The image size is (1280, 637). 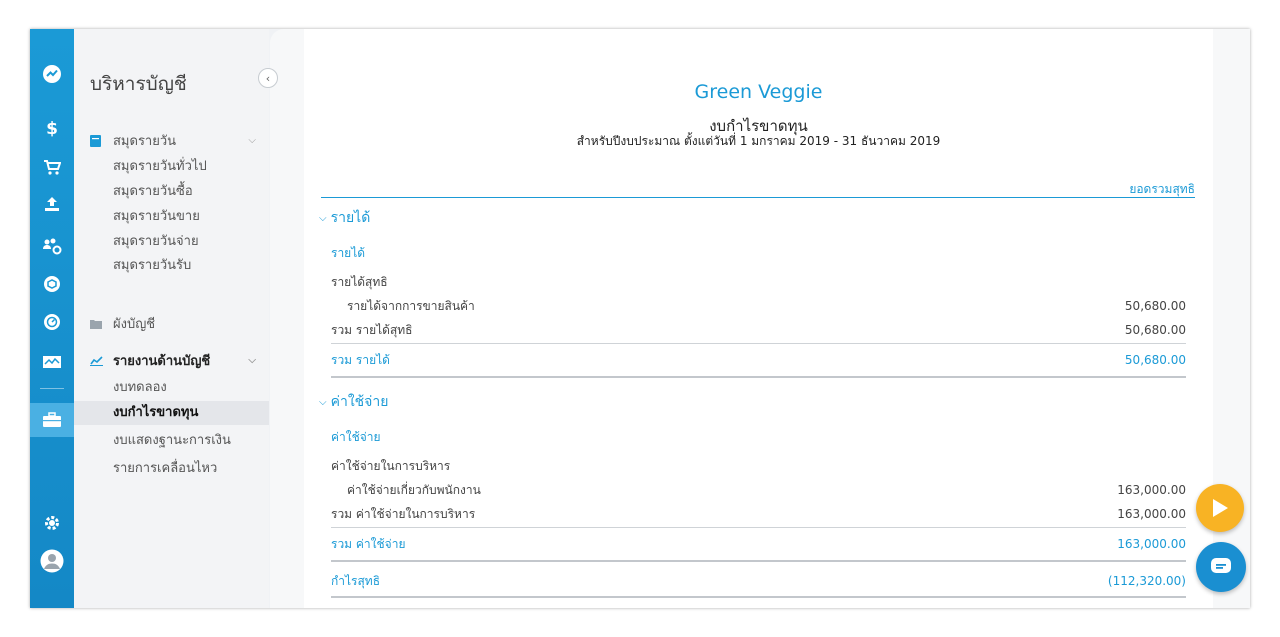 What do you see at coordinates (268, 78) in the screenshot?
I see `sidebar-collapse-button: ‹` at bounding box center [268, 78].